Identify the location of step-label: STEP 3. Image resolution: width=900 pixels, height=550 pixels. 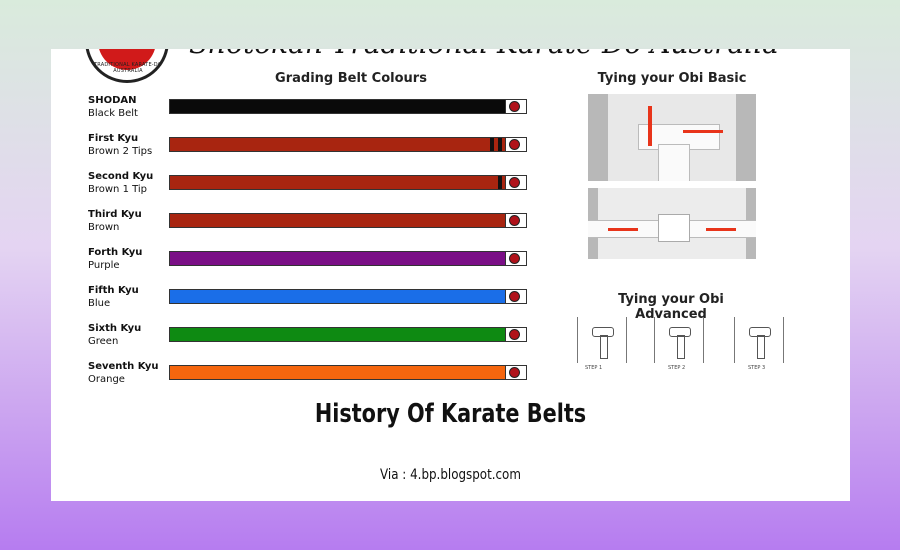
(757, 368).